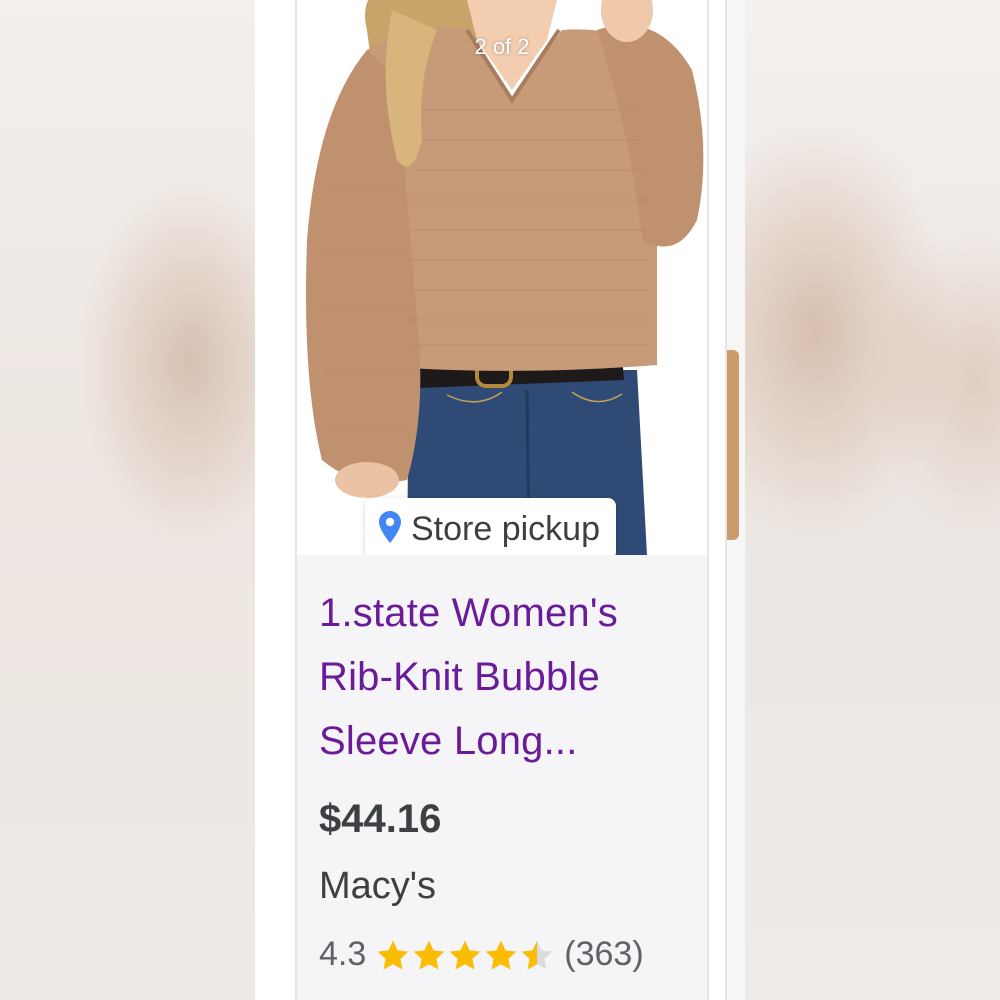  Describe the element at coordinates (604, 954) in the screenshot. I see `review-count: (363)` at that location.